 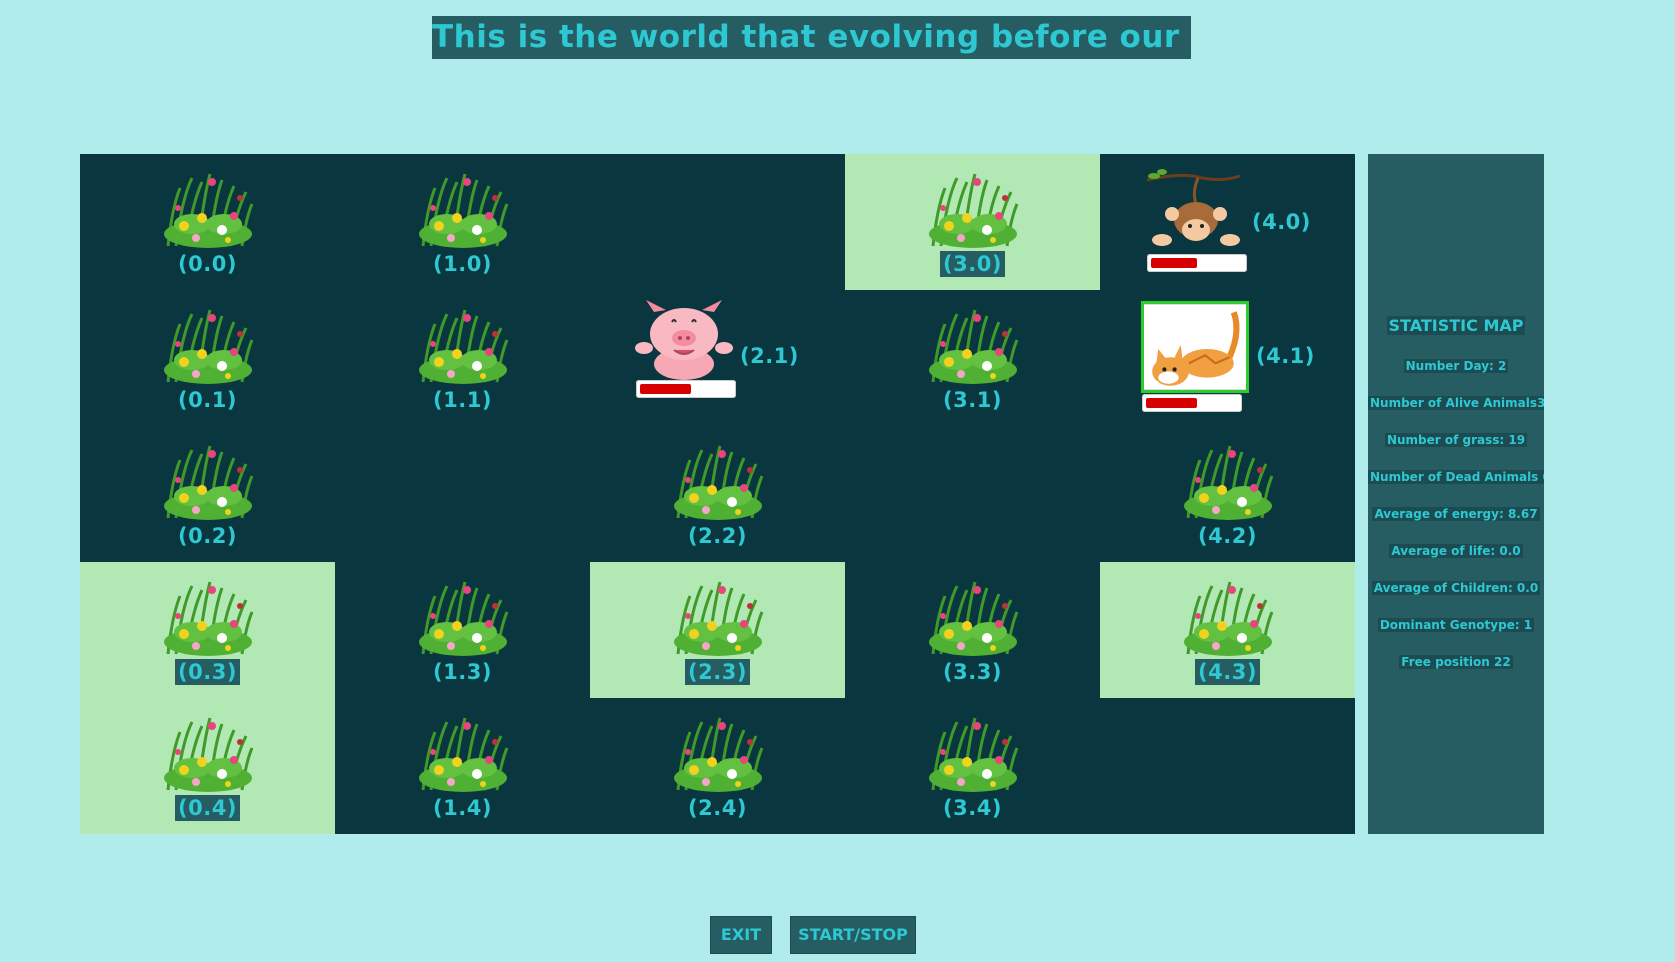 I want to click on cell-2-4: (2.4), so click(x=717, y=766).